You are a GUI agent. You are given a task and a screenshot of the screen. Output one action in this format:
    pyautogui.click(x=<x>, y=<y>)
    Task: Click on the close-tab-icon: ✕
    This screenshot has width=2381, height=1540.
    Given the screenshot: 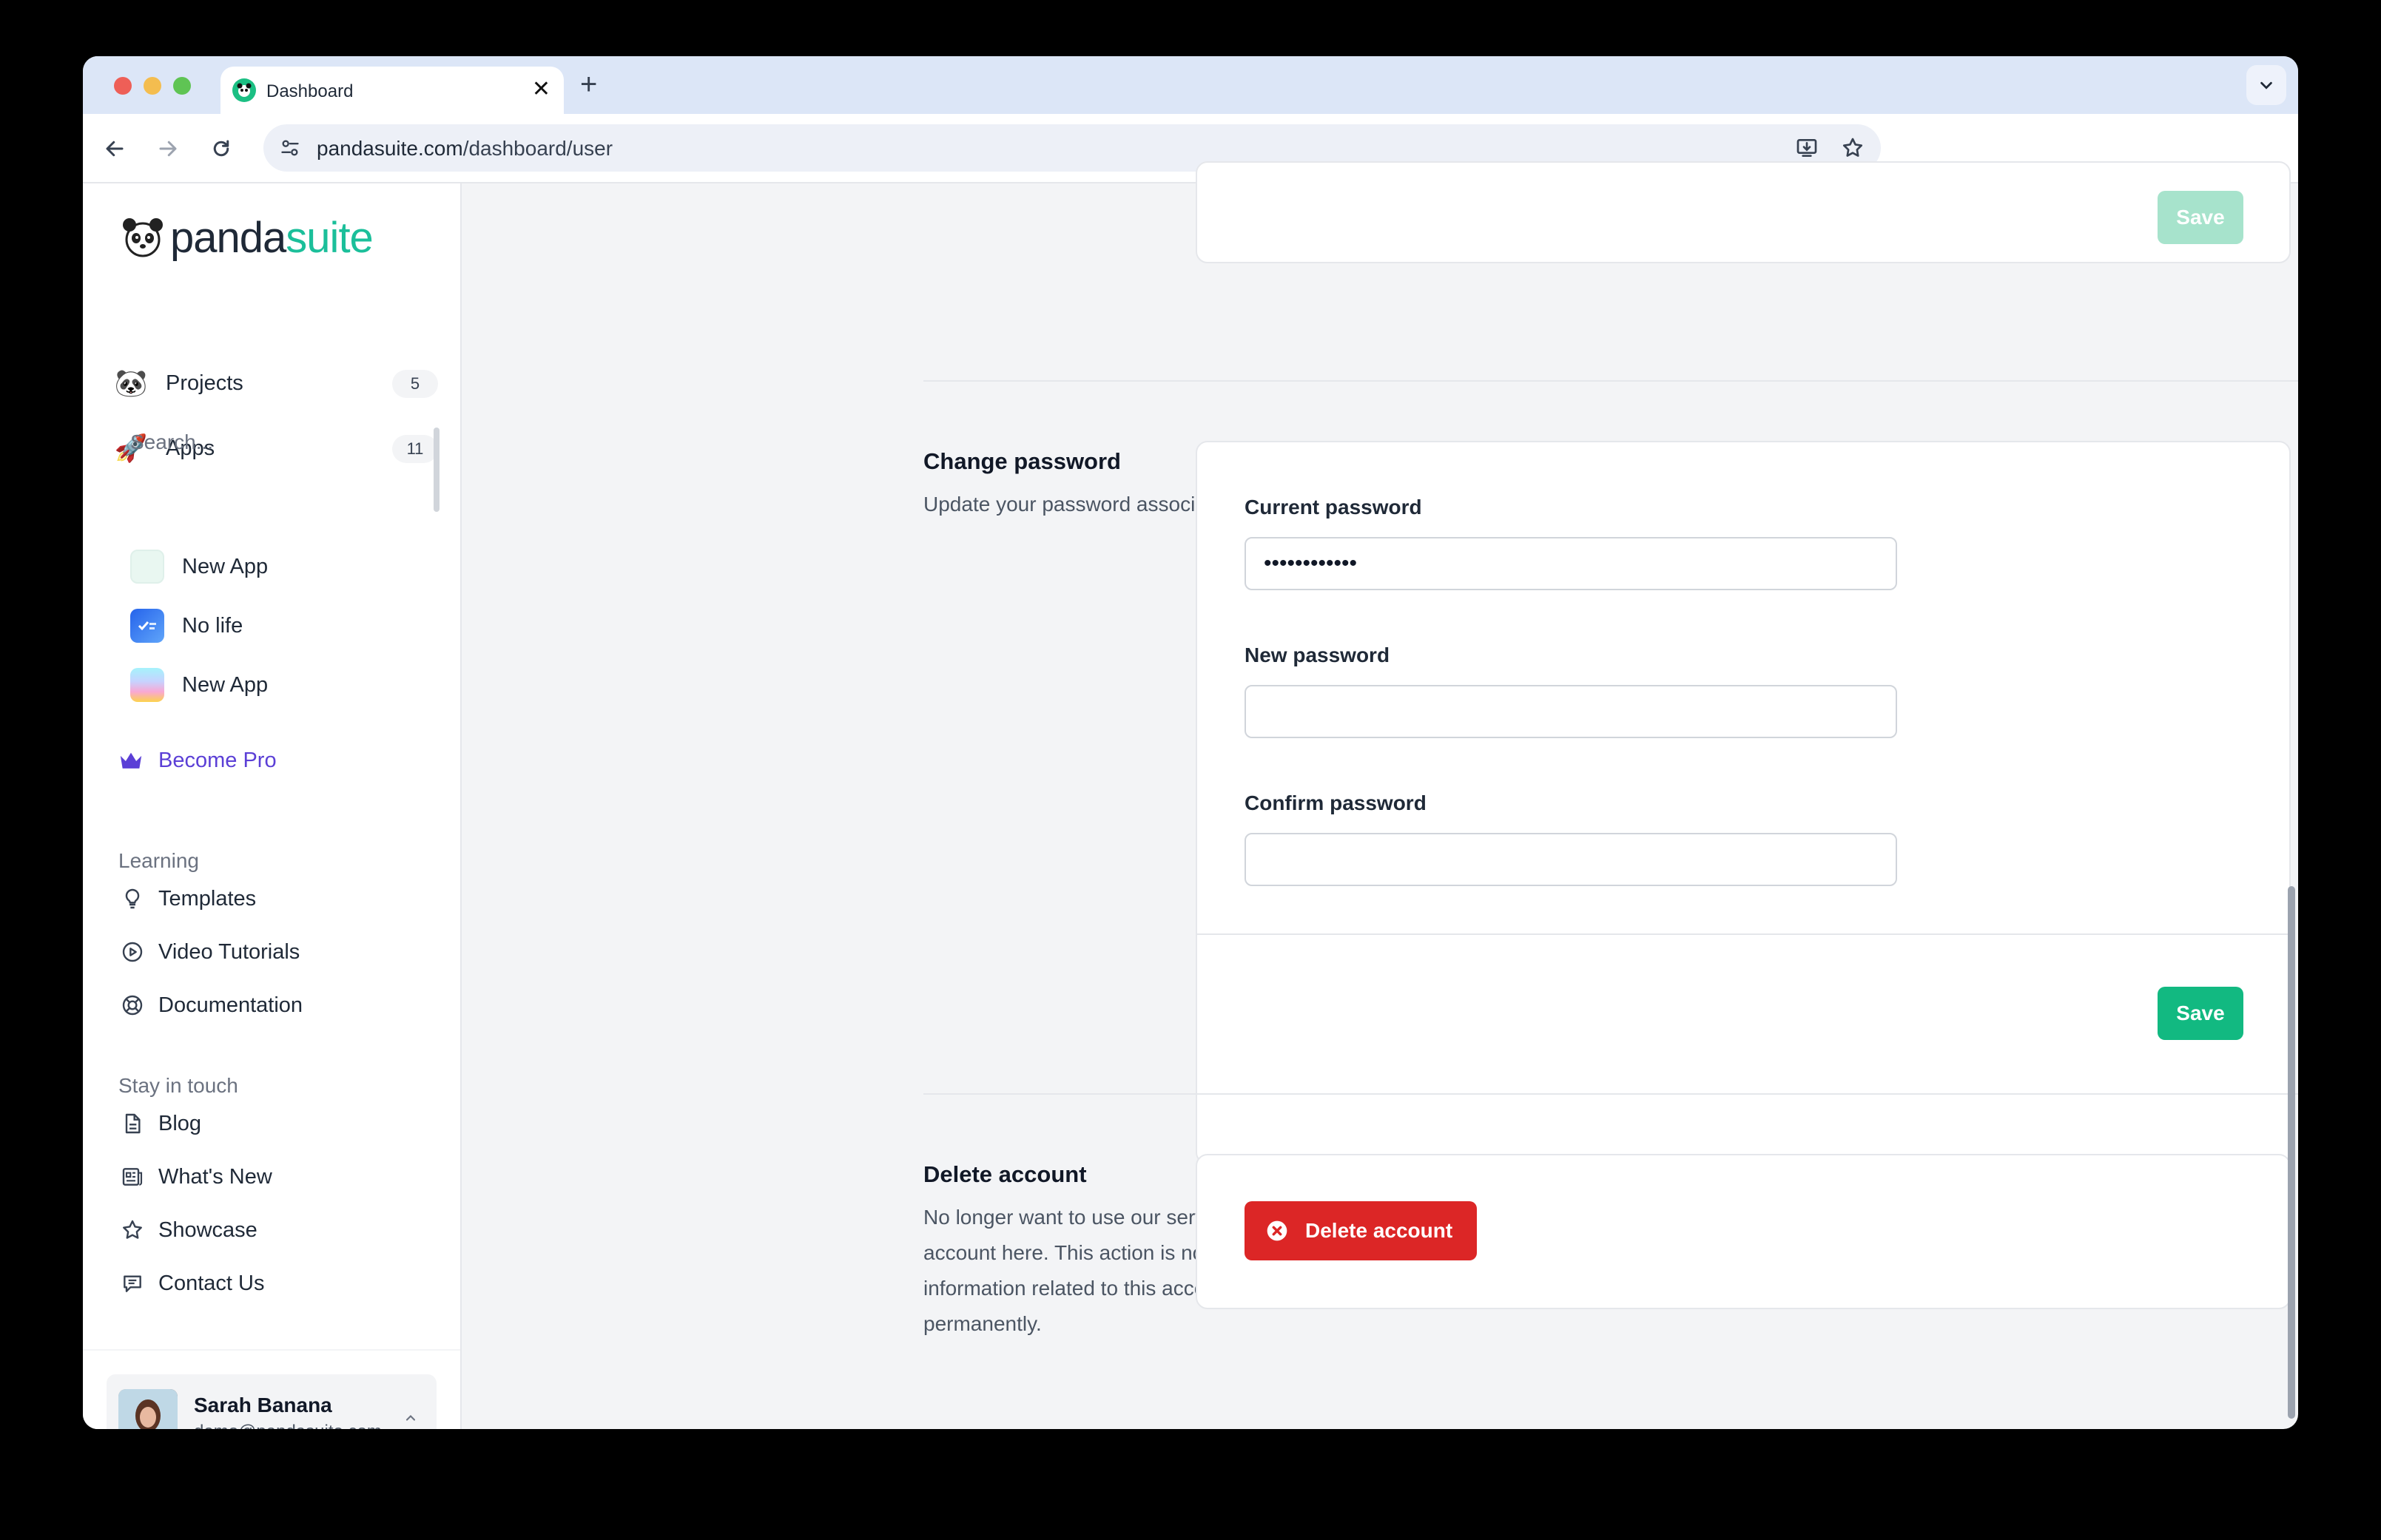 What is the action you would take?
    pyautogui.click(x=541, y=89)
    